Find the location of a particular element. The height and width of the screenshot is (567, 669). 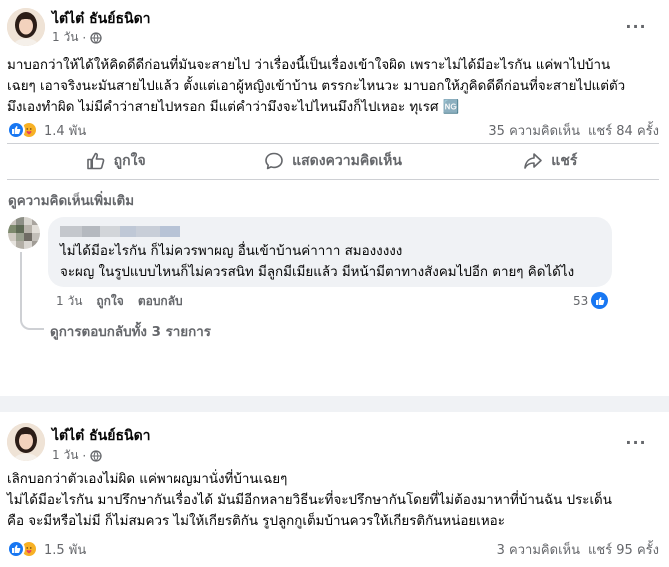

post-stats: 1.5 พัน 3 ความคิดเห็น แชร์ 95 ครั้ง is located at coordinates (333, 549).